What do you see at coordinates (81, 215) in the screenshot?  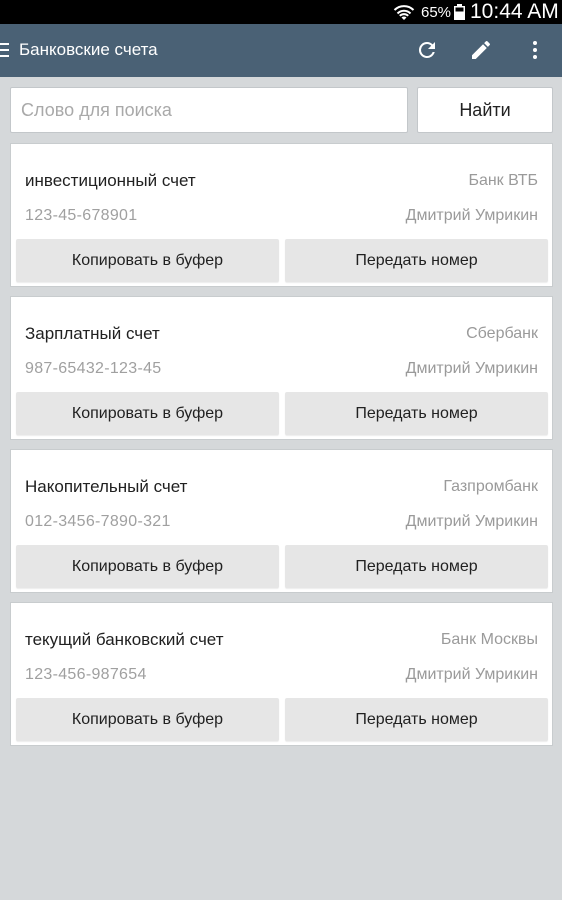 I see `account-number: 123-45-678901` at bounding box center [81, 215].